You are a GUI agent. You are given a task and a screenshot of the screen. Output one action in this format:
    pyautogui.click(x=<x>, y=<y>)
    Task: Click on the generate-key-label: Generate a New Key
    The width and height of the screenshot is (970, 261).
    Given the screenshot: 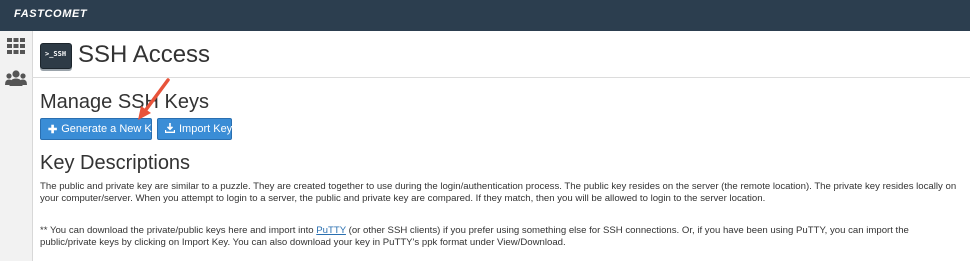 What is the action you would take?
    pyautogui.click(x=112, y=129)
    